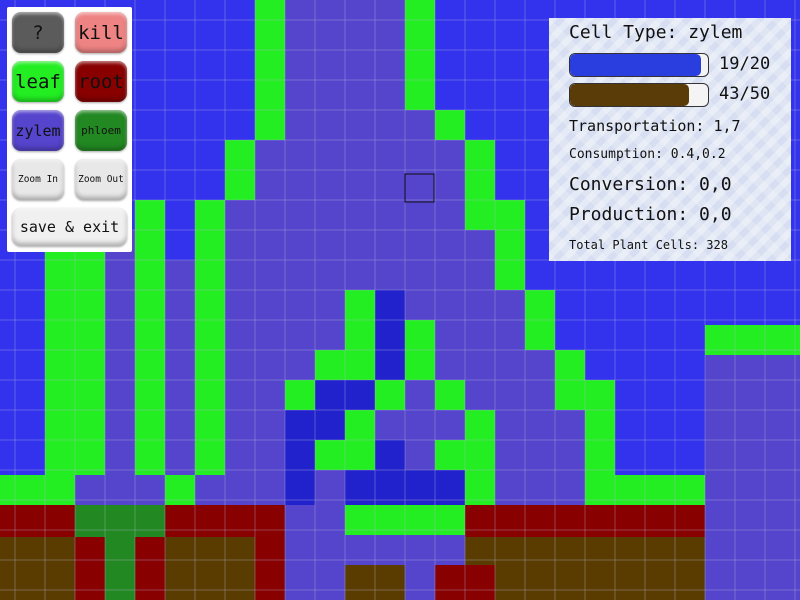  Describe the element at coordinates (38, 81) in the screenshot. I see `leaf-button: leaf` at that location.